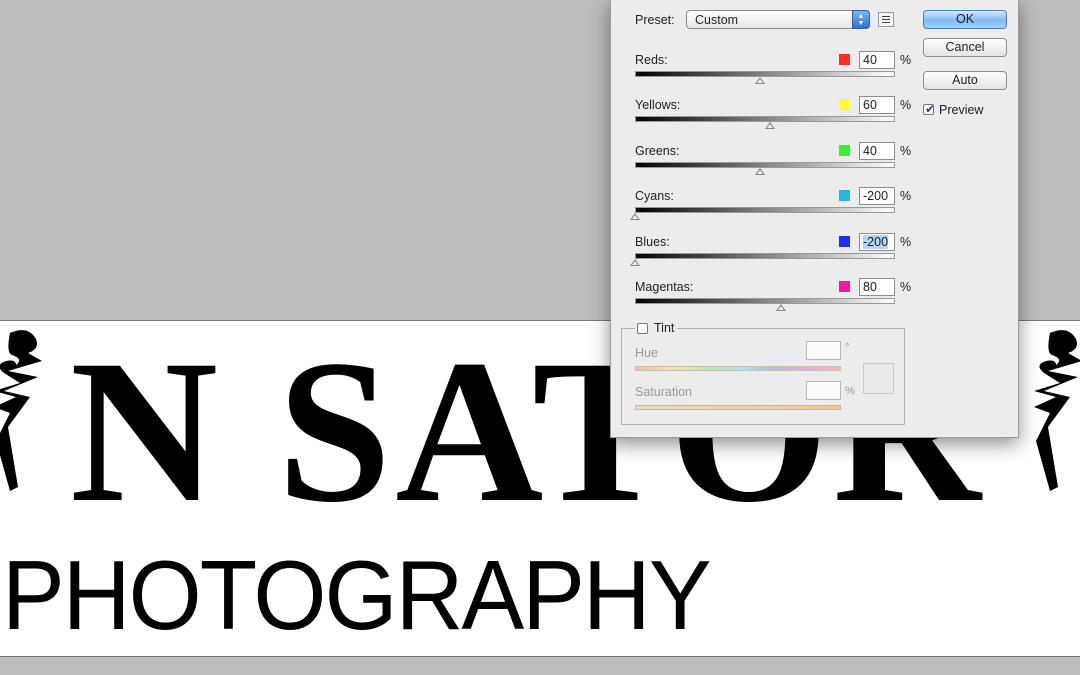 Image resolution: width=1080 pixels, height=675 pixels. I want to click on preset-options-icon, so click(886, 19).